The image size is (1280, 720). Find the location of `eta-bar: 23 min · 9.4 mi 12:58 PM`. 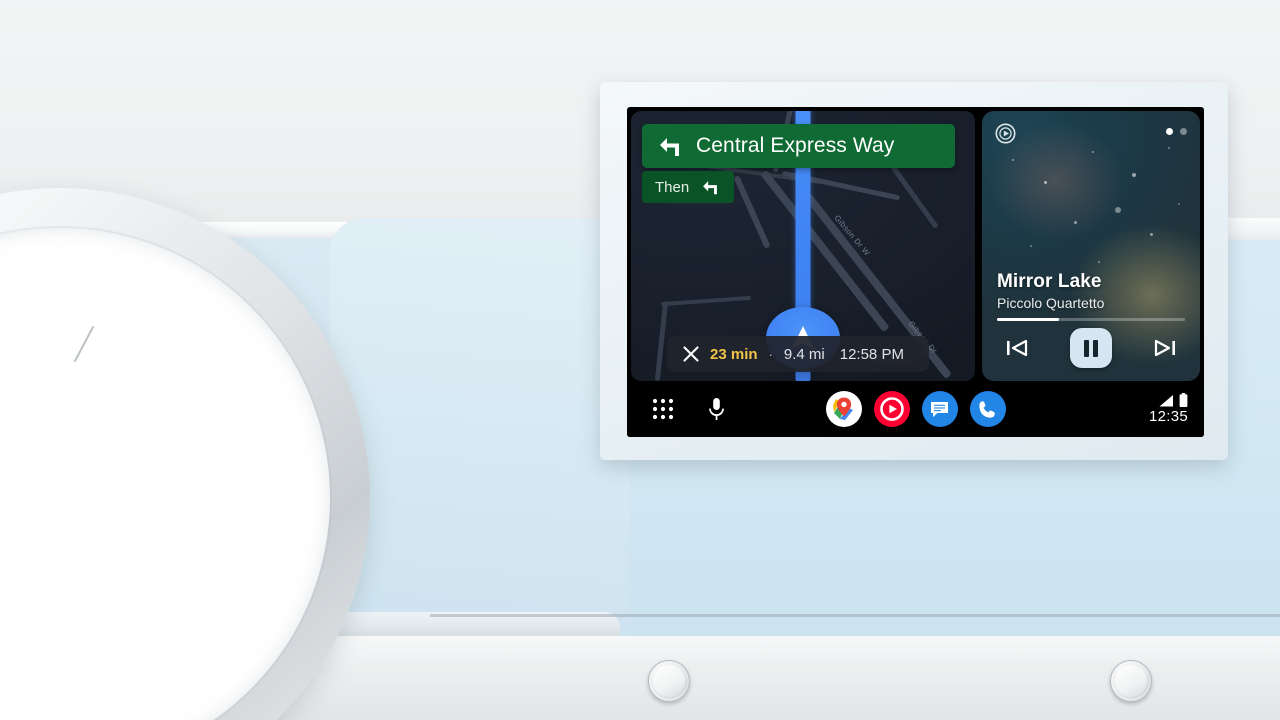

eta-bar: 23 min · 9.4 mi 12:58 PM is located at coordinates (798, 354).